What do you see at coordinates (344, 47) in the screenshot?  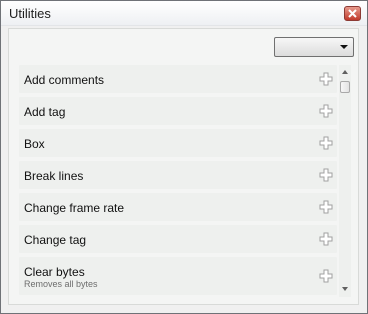 I see `chevron-down-icon` at bounding box center [344, 47].